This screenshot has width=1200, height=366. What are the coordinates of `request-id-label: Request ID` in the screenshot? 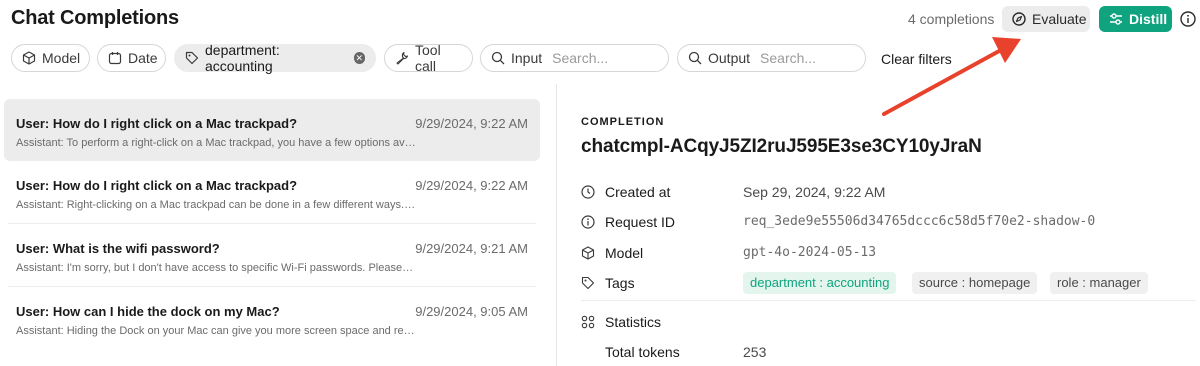 It's located at (640, 222).